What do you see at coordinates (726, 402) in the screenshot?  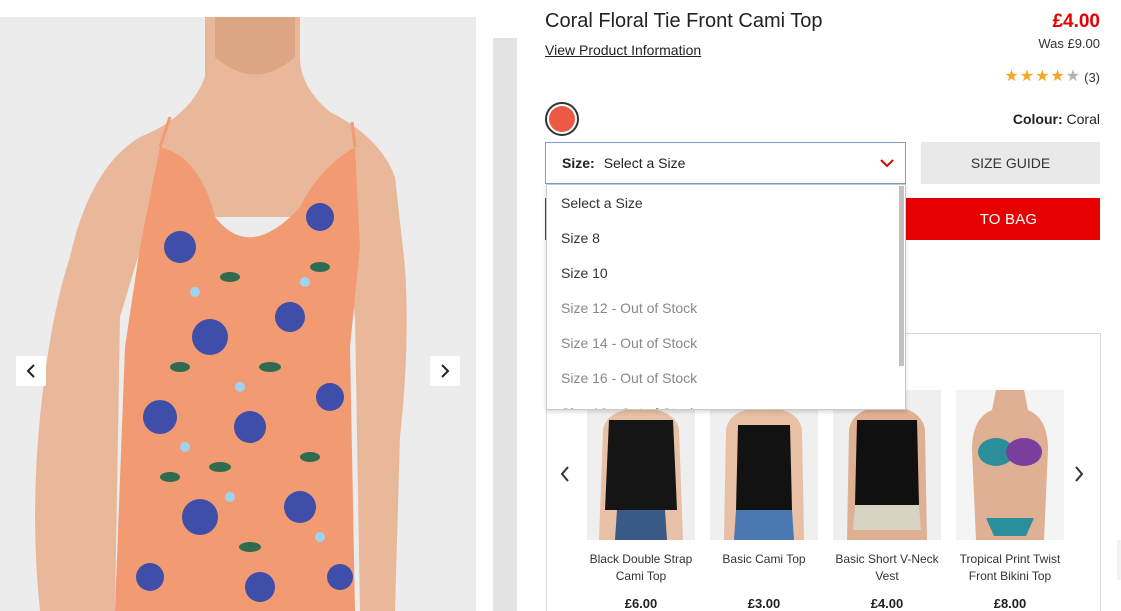 I see `size-option: Size 18 - Out of Stock` at bounding box center [726, 402].